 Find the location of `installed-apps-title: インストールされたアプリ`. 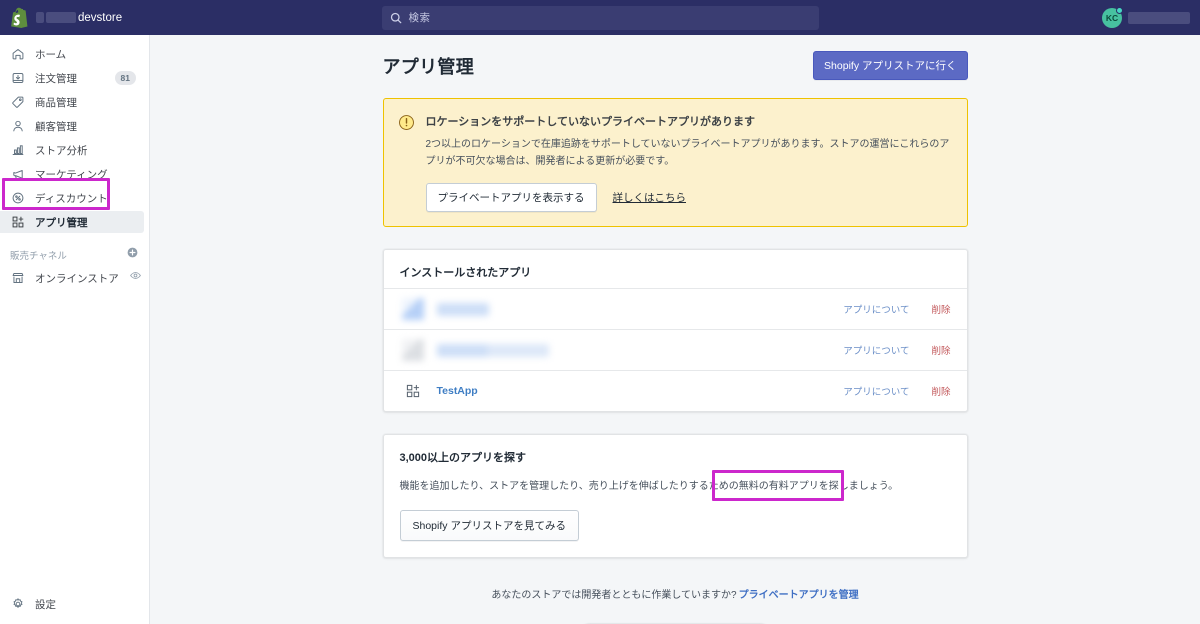

installed-apps-title: インストールされたアプリ is located at coordinates (465, 273).